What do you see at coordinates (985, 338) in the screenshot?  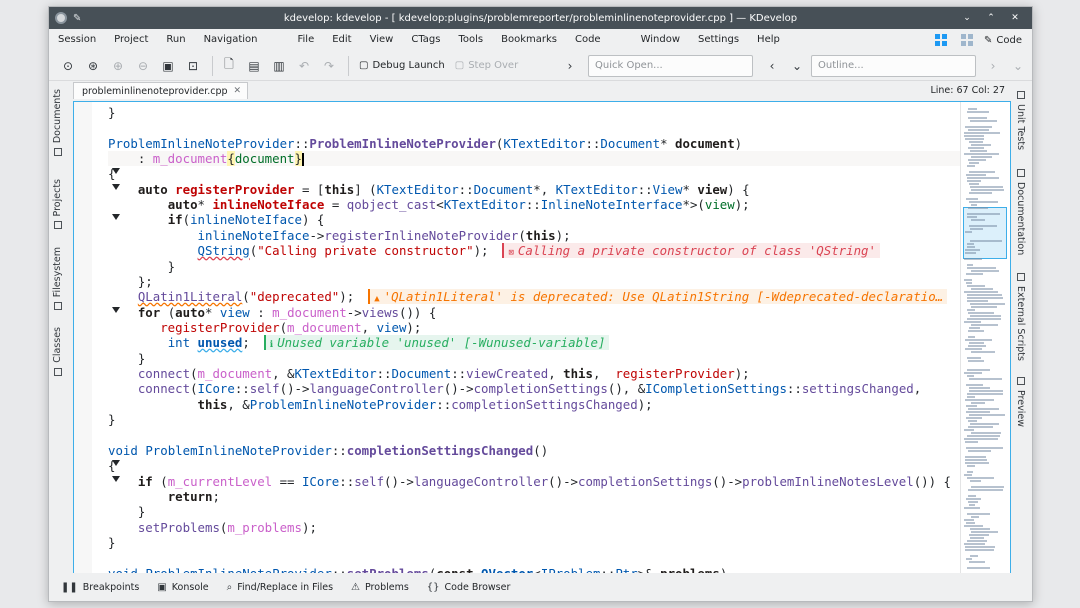 I see `minimap` at bounding box center [985, 338].